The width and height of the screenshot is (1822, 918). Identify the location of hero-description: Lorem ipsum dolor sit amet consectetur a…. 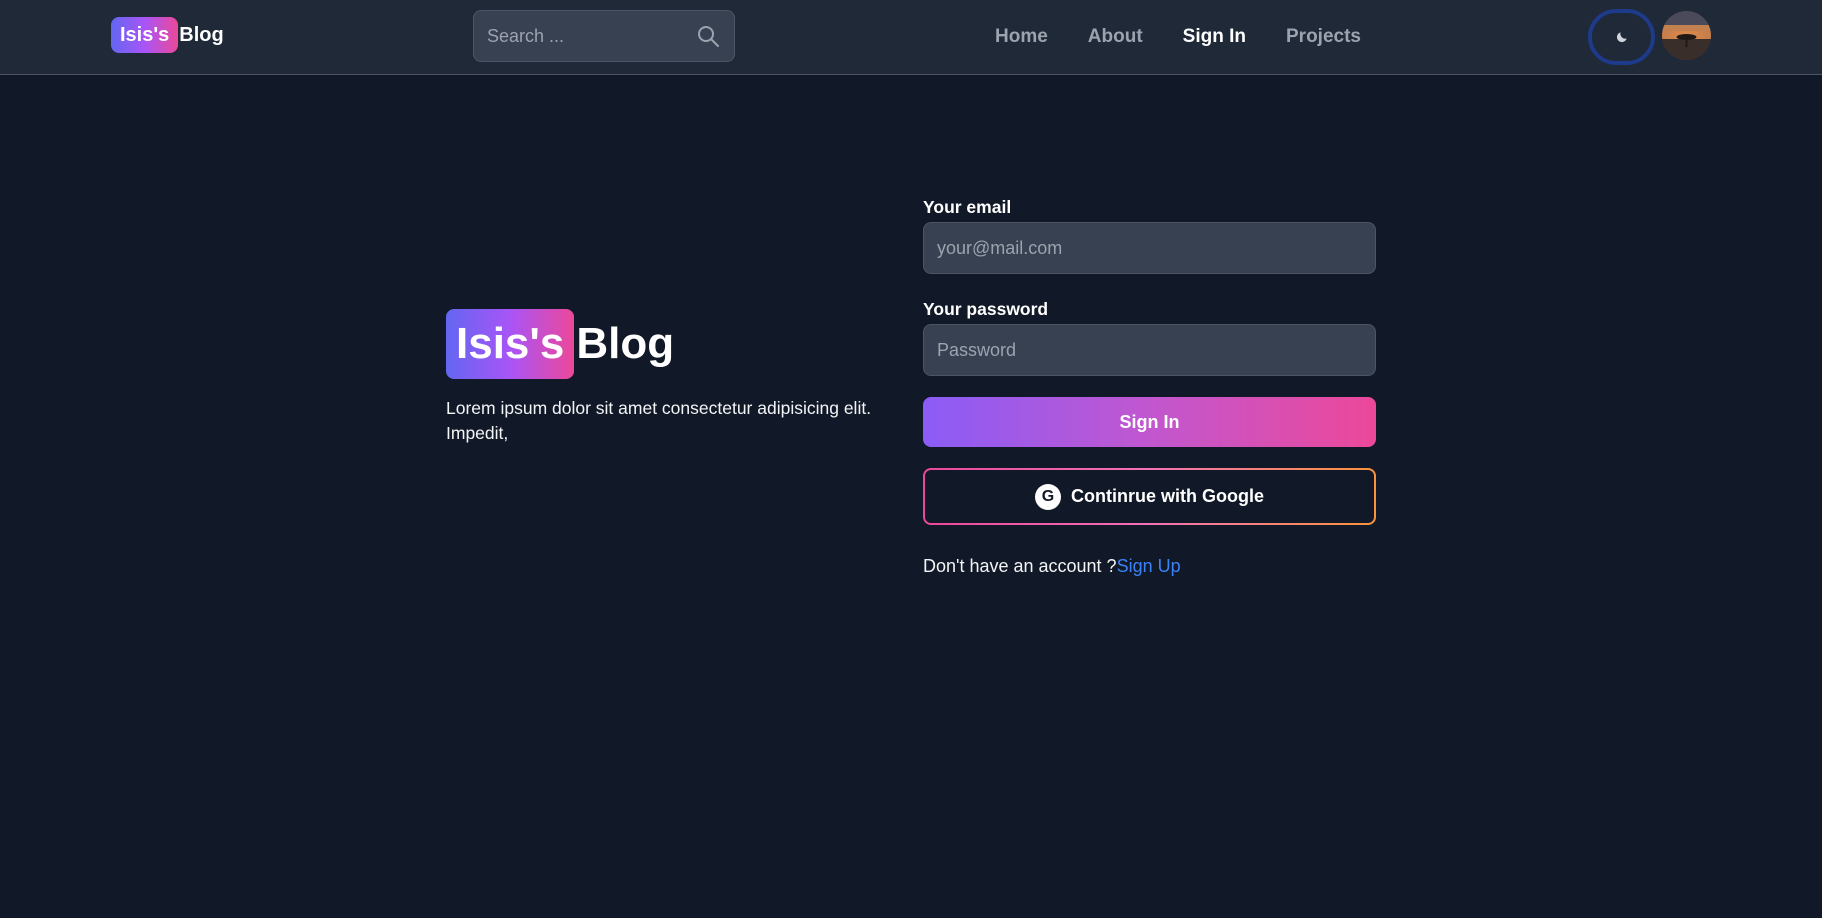
(659, 420).